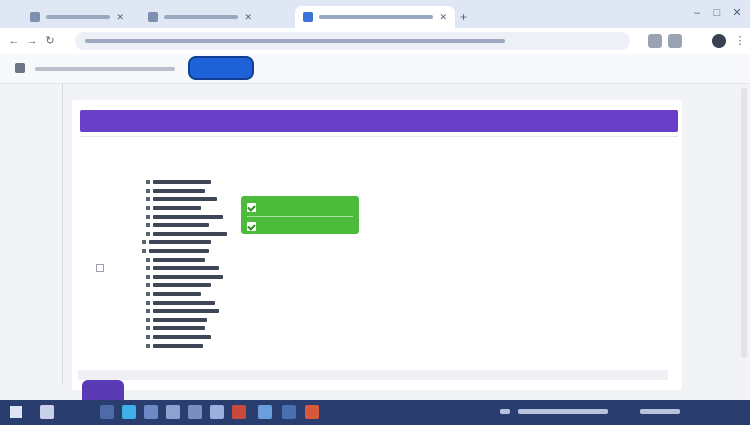 The image size is (750, 425). I want to click on back-icon: ←, so click(14, 41).